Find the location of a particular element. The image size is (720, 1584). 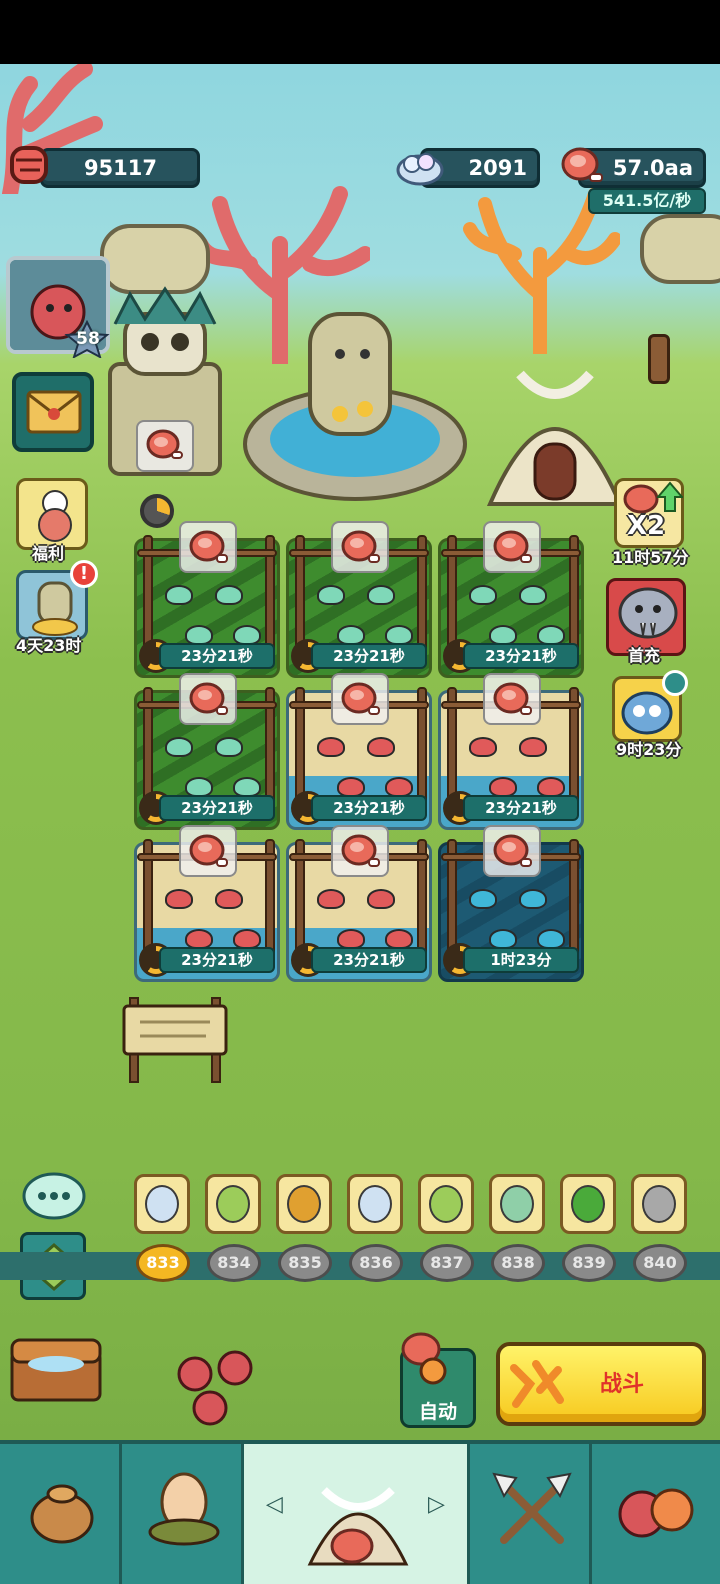

clock-badge-icon is located at coordinates (675, 683).